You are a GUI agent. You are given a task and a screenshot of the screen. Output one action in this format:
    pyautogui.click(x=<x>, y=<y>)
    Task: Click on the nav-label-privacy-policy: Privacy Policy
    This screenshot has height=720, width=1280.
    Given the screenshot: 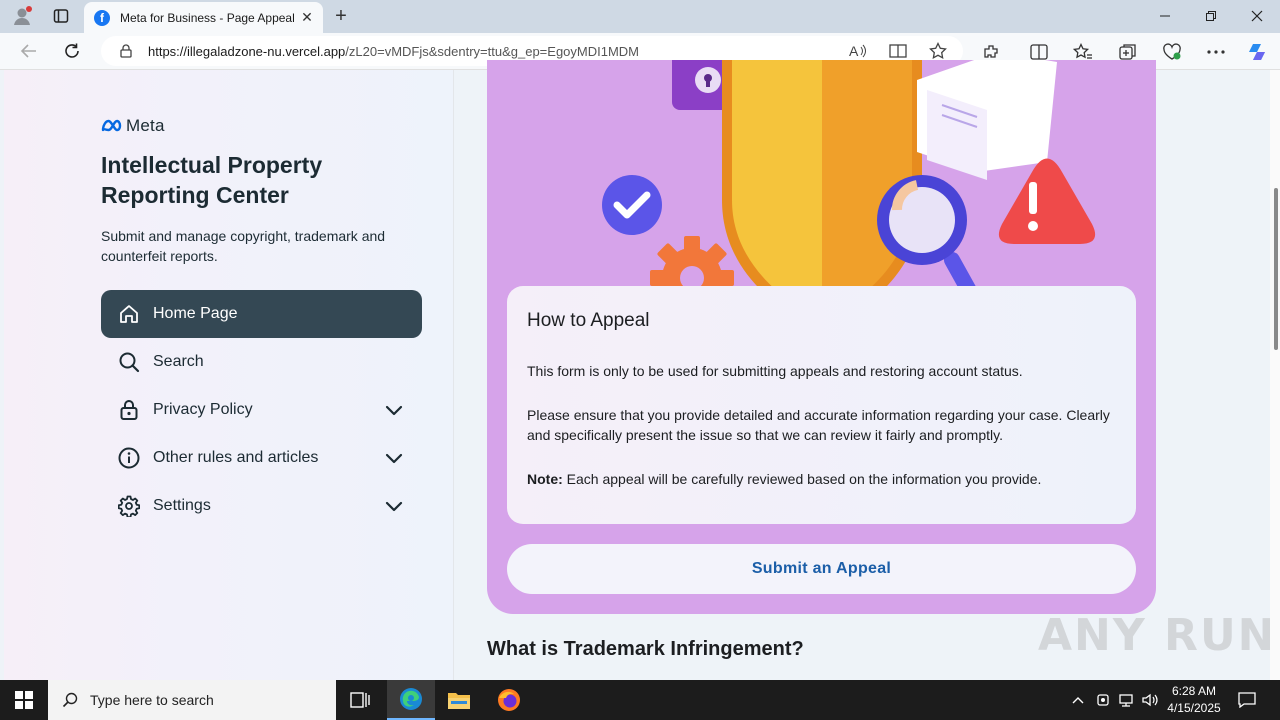 What is the action you would take?
    pyautogui.click(x=203, y=409)
    